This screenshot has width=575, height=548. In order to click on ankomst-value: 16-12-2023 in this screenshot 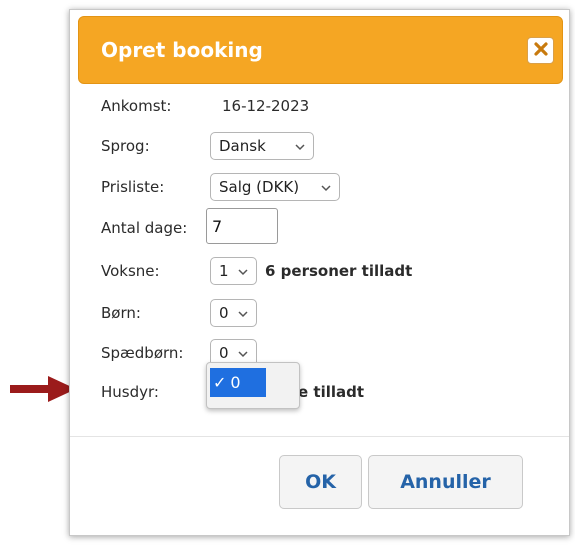, I will do `click(266, 106)`.